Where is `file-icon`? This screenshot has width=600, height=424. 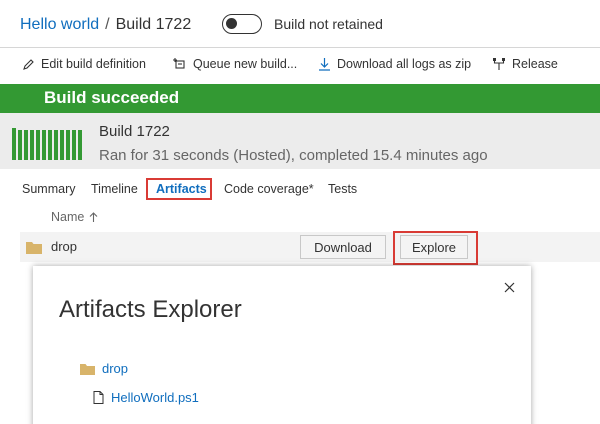
file-icon is located at coordinates (98, 397).